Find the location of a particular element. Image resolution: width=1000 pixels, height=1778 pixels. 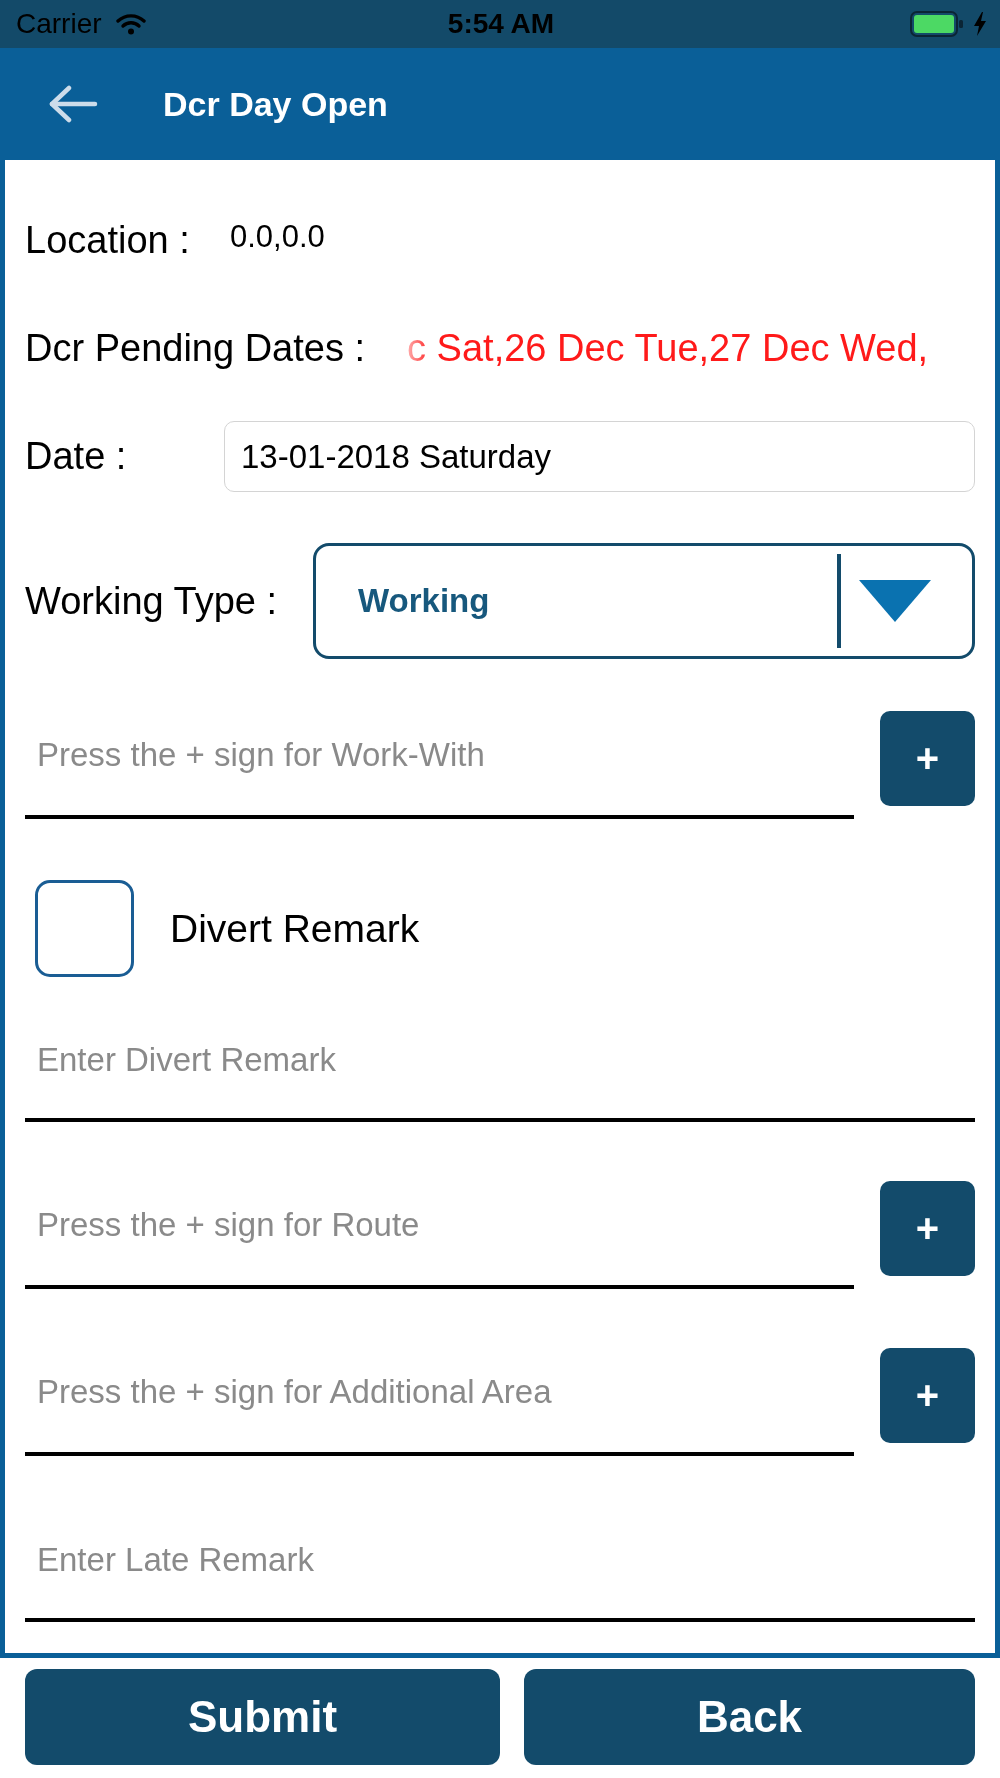

location-label: Location : is located at coordinates (108, 240).